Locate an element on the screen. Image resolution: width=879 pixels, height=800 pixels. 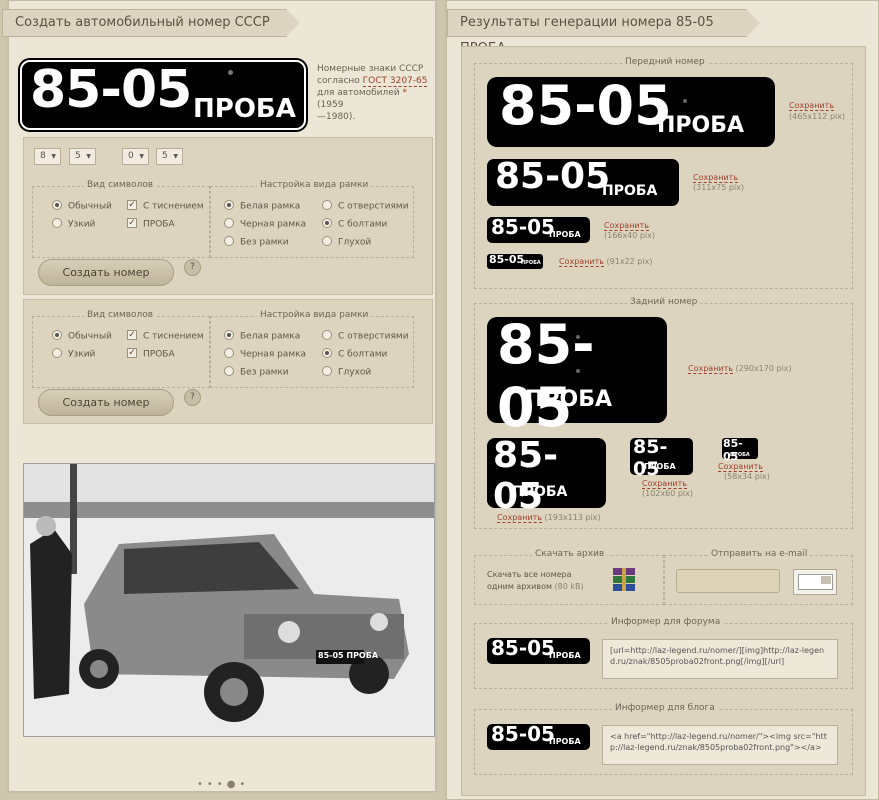
front-plate-tiny: 85-05 ПРОБА is located at coordinates (515, 261).